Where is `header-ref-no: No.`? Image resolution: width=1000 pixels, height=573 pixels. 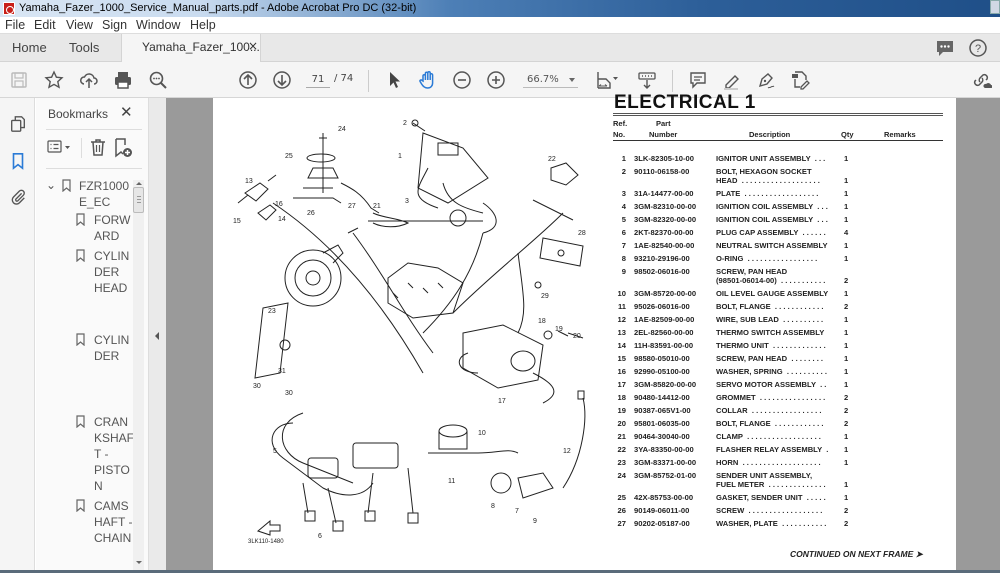 header-ref-no: No. is located at coordinates (619, 134).